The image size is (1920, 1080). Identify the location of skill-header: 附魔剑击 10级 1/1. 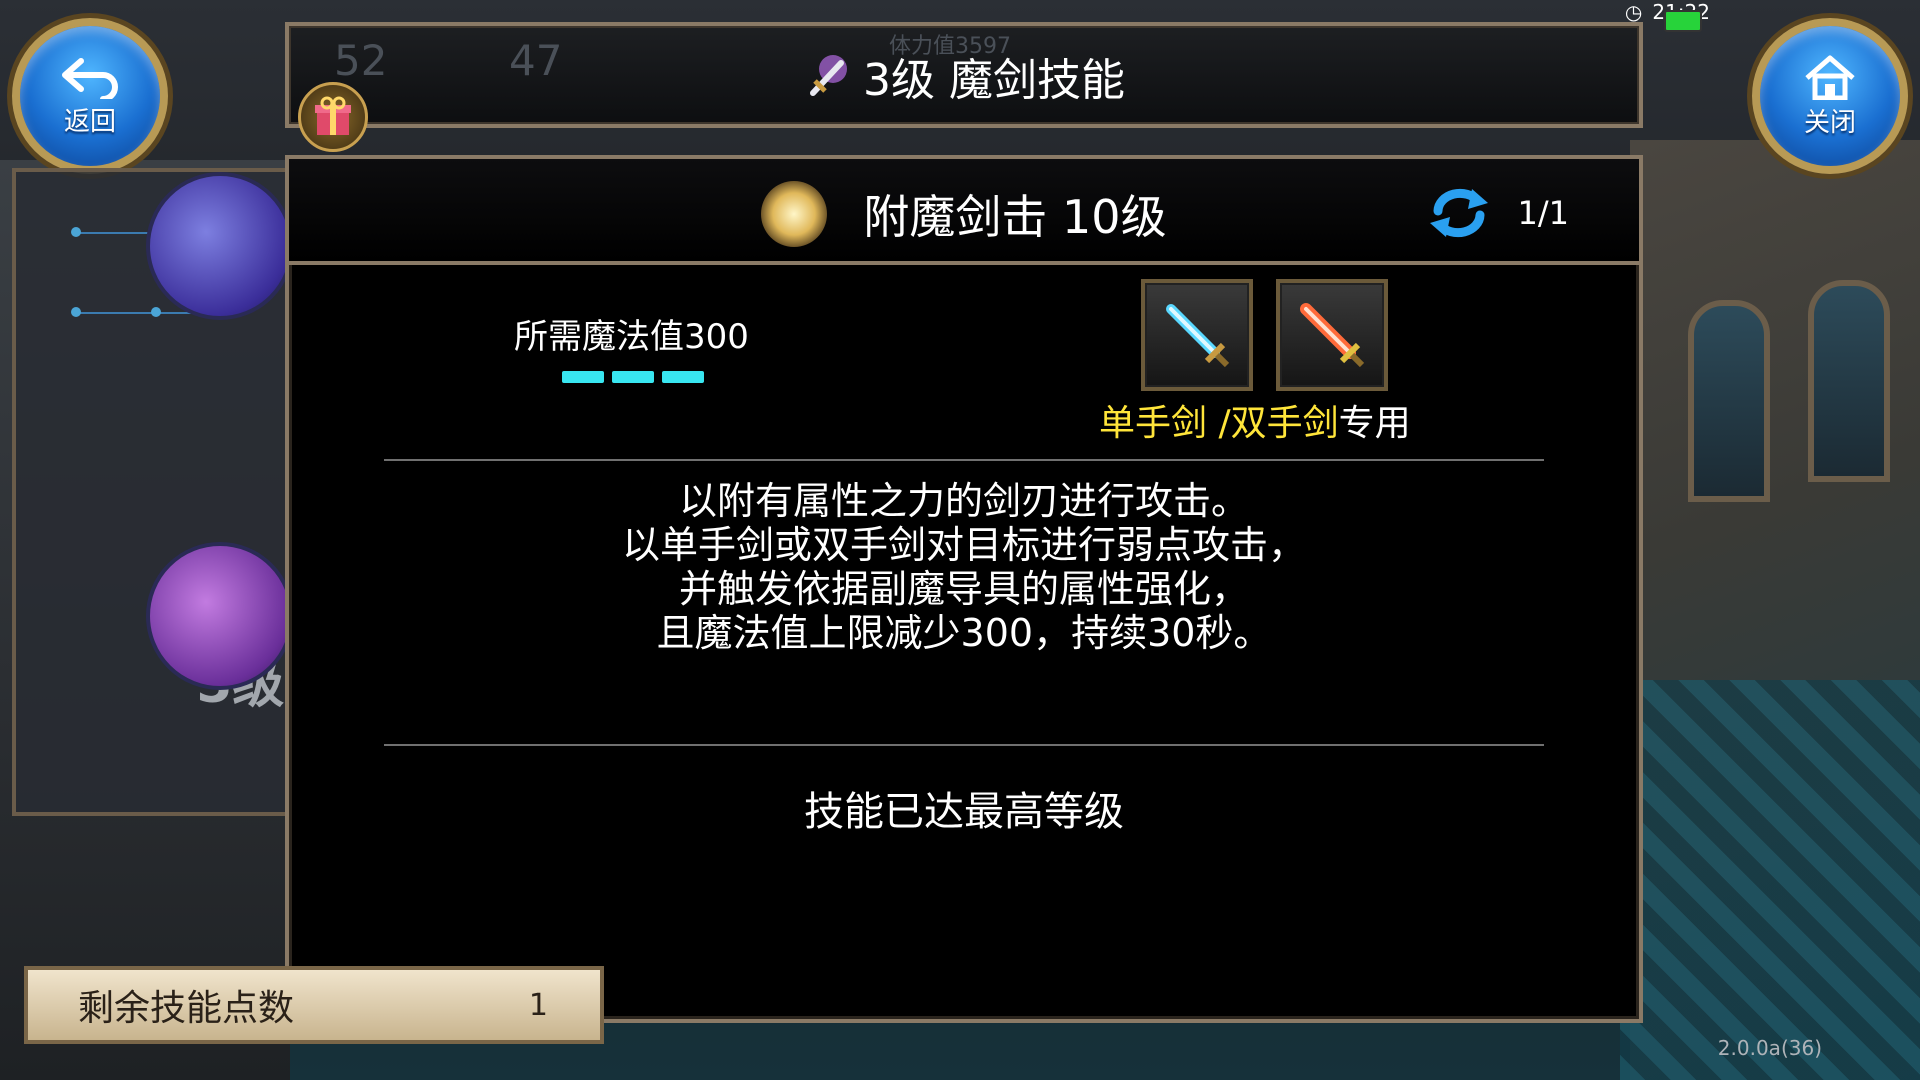
(964, 212).